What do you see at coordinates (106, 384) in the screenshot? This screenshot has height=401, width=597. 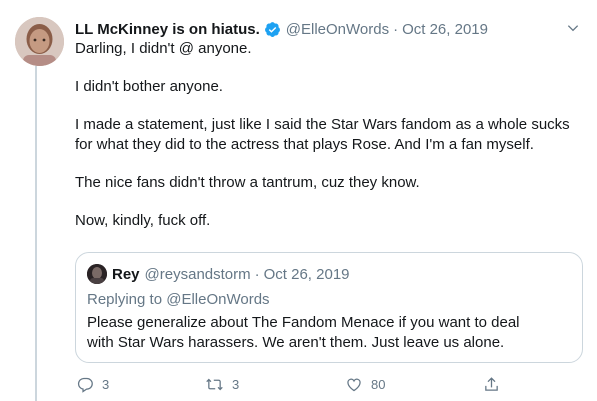 I see `reply-count: 3` at bounding box center [106, 384].